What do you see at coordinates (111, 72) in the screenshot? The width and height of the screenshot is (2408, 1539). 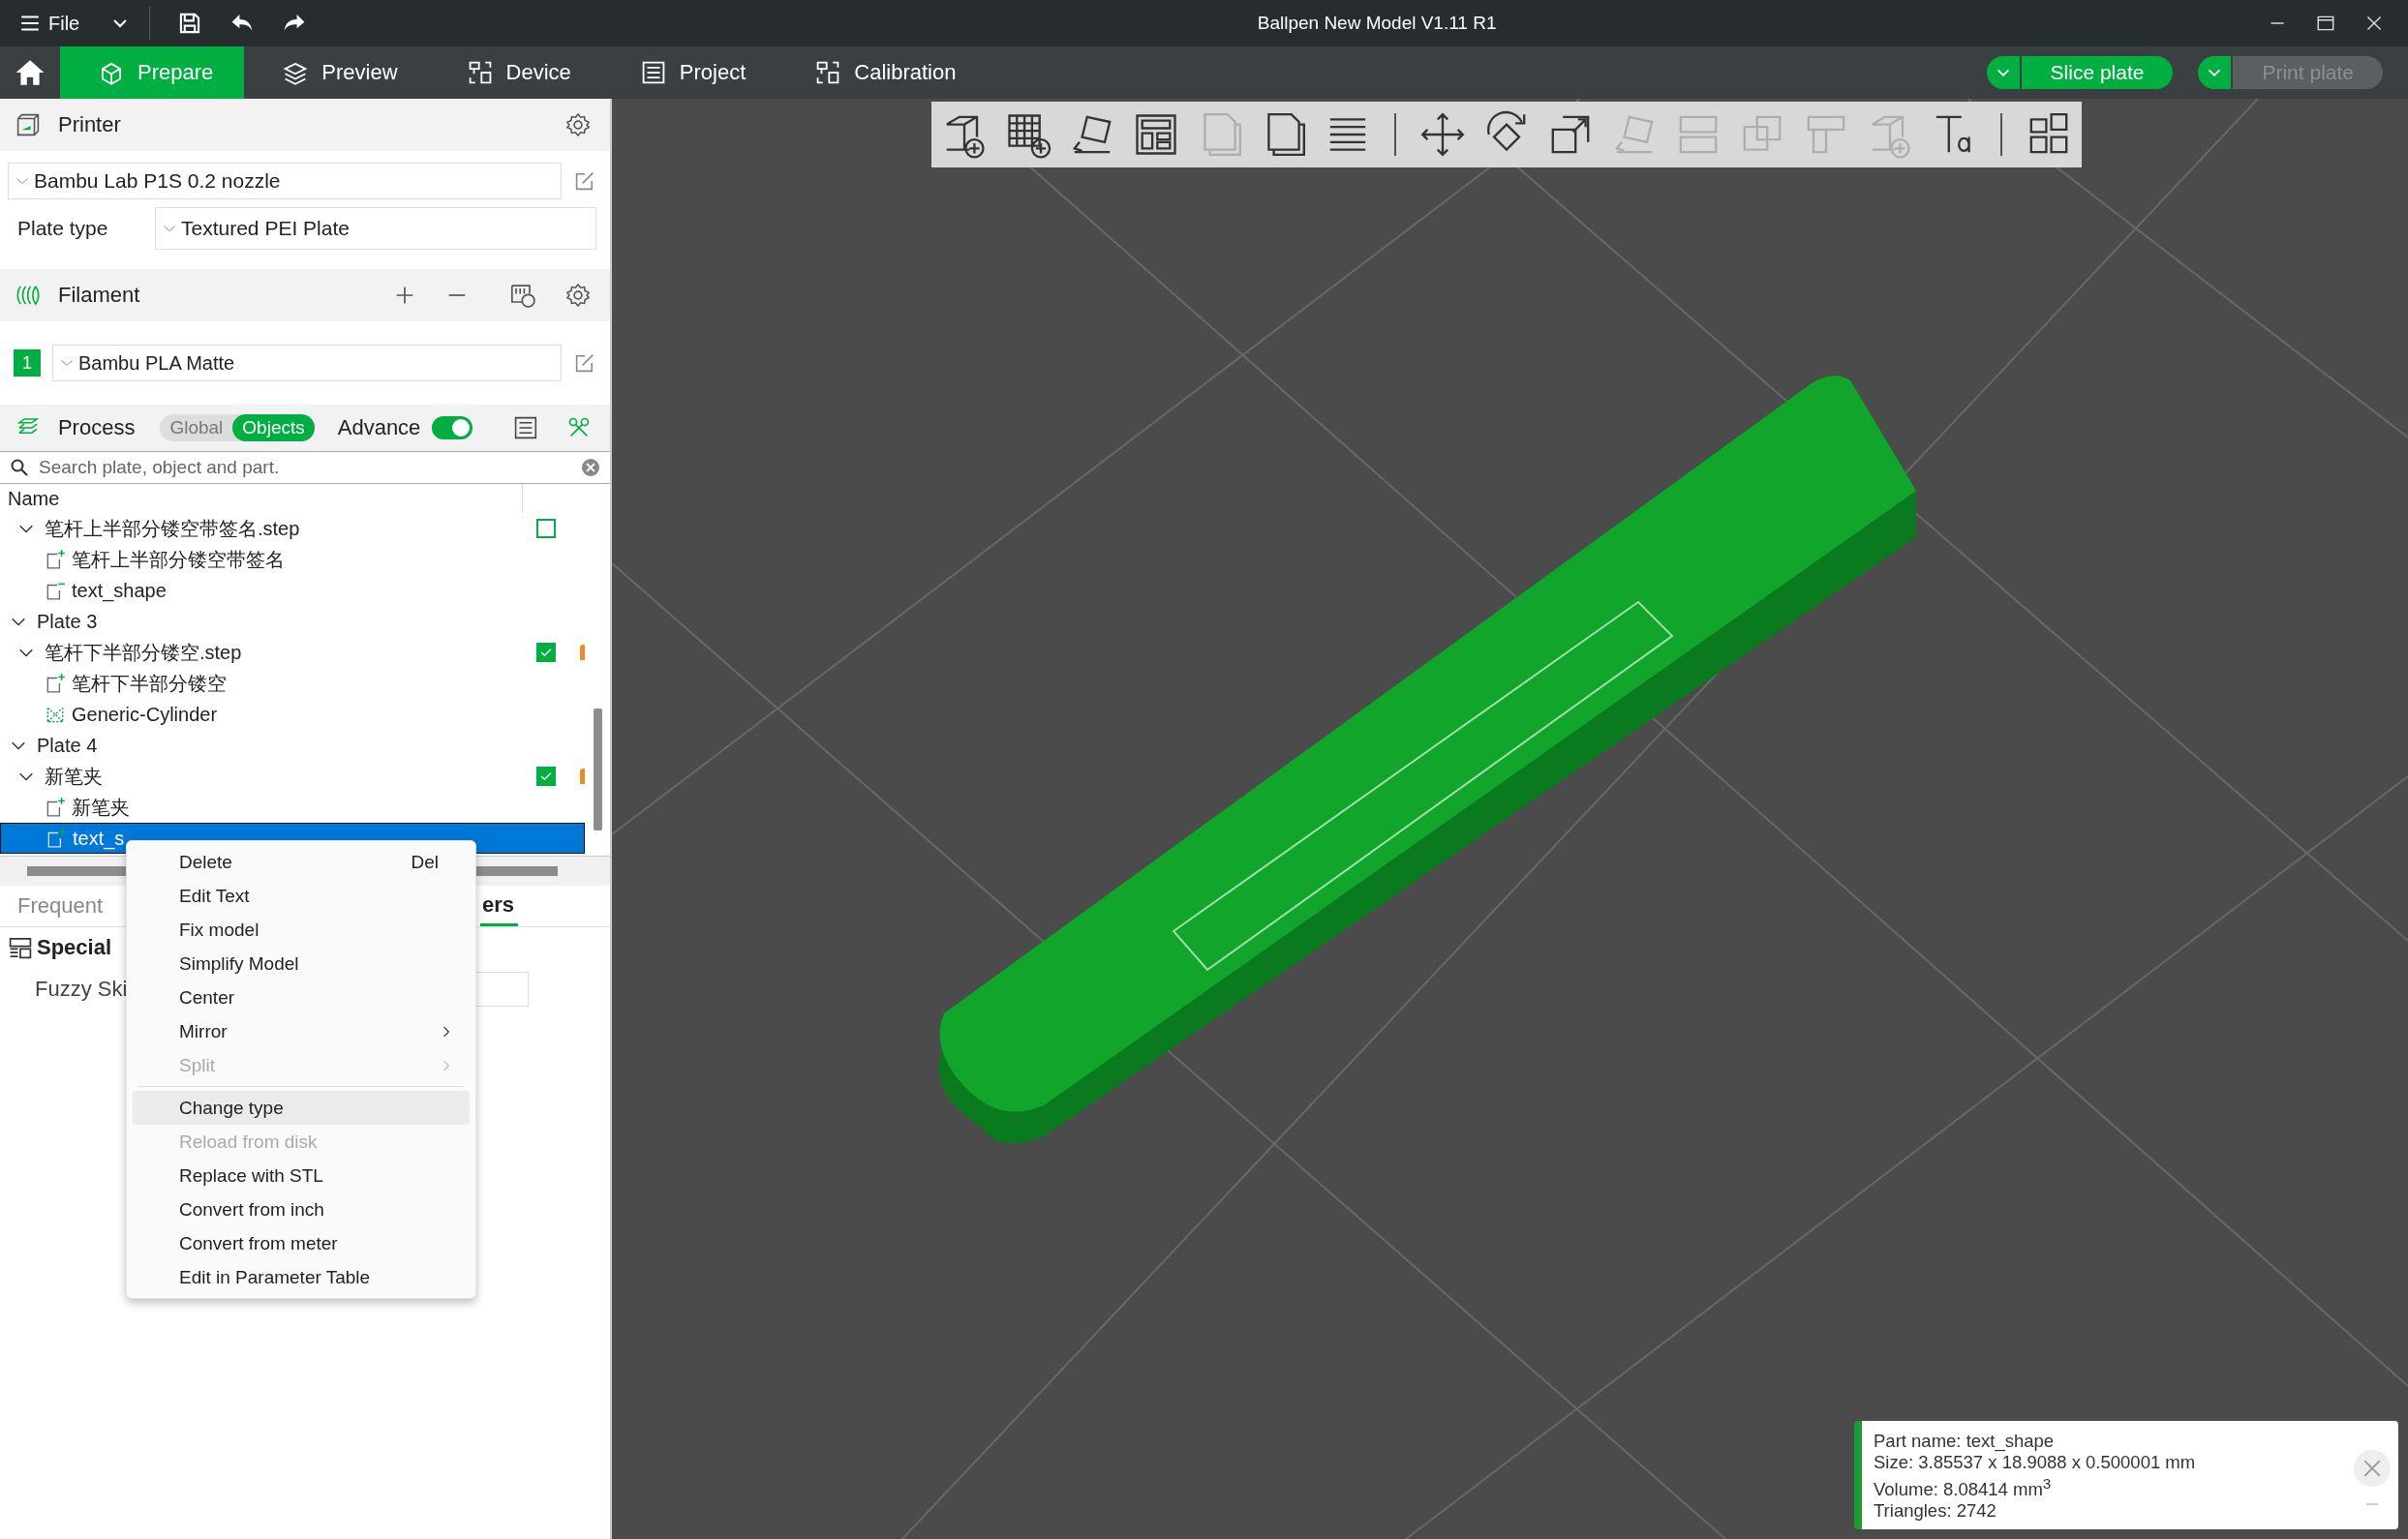 I see `cube-icon` at bounding box center [111, 72].